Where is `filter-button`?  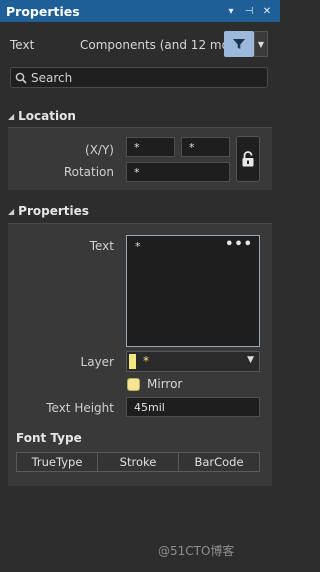 filter-button is located at coordinates (239, 44).